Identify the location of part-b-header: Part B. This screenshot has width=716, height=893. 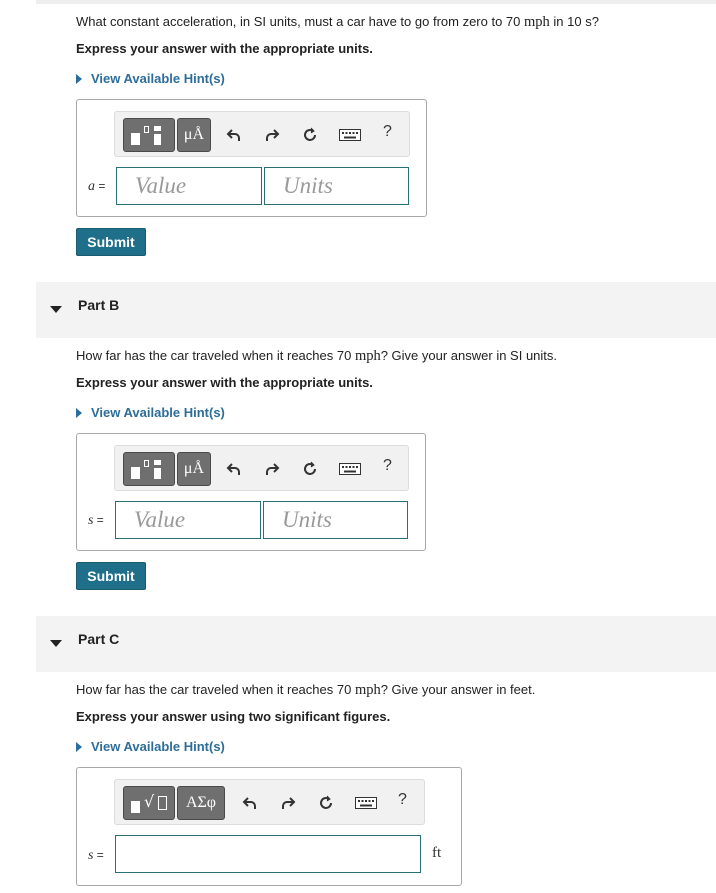
(376, 310).